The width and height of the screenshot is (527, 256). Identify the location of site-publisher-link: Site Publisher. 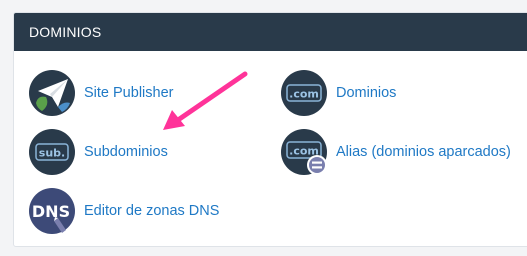
(128, 93).